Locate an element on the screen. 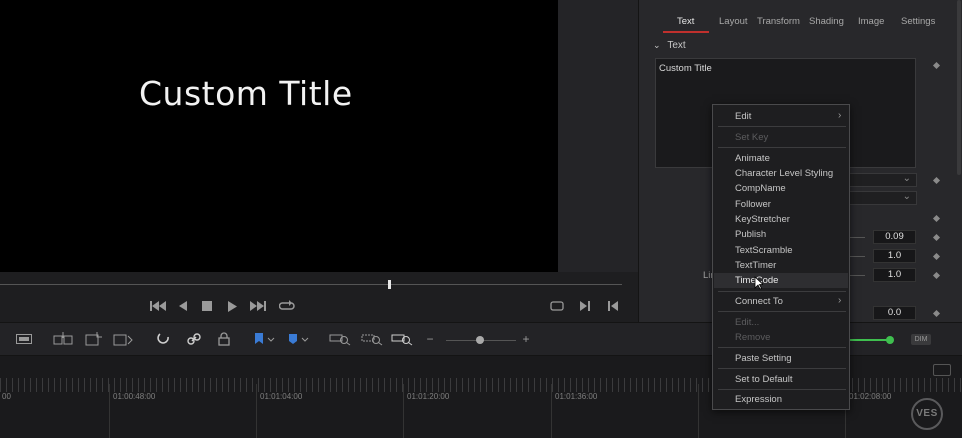 The image size is (962, 438). zoom-detail-icon is located at coordinates (372, 339).